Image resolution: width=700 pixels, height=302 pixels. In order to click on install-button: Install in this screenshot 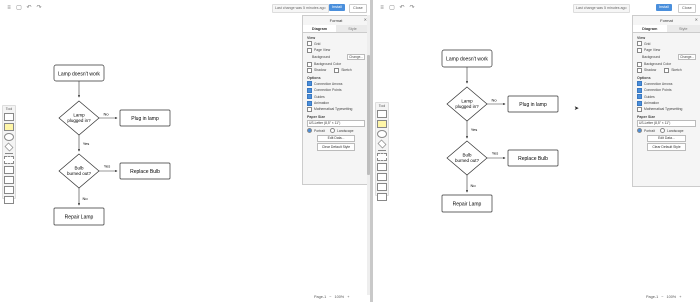, I will do `click(337, 7)`.